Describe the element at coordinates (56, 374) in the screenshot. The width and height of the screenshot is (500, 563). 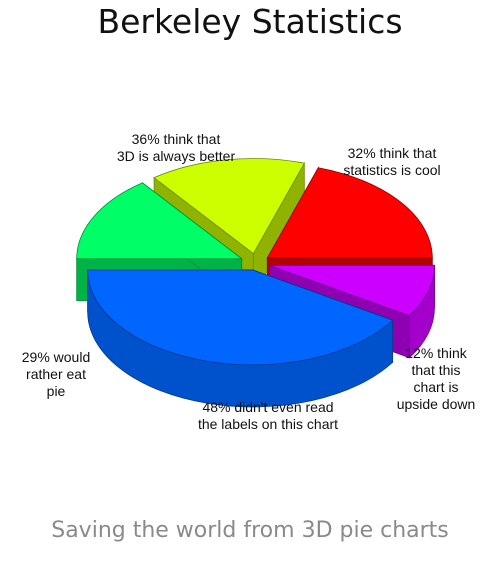
I see `slice-label: 29% would rather eat pie` at that location.